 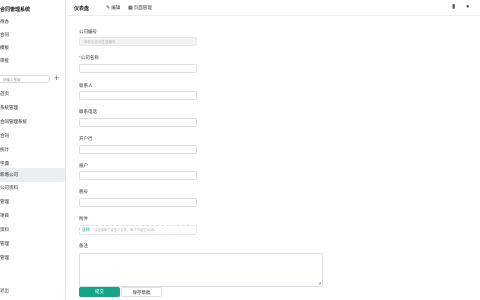 What do you see at coordinates (319, 283) in the screenshot?
I see `resize-handle-icon: ◢` at bounding box center [319, 283].